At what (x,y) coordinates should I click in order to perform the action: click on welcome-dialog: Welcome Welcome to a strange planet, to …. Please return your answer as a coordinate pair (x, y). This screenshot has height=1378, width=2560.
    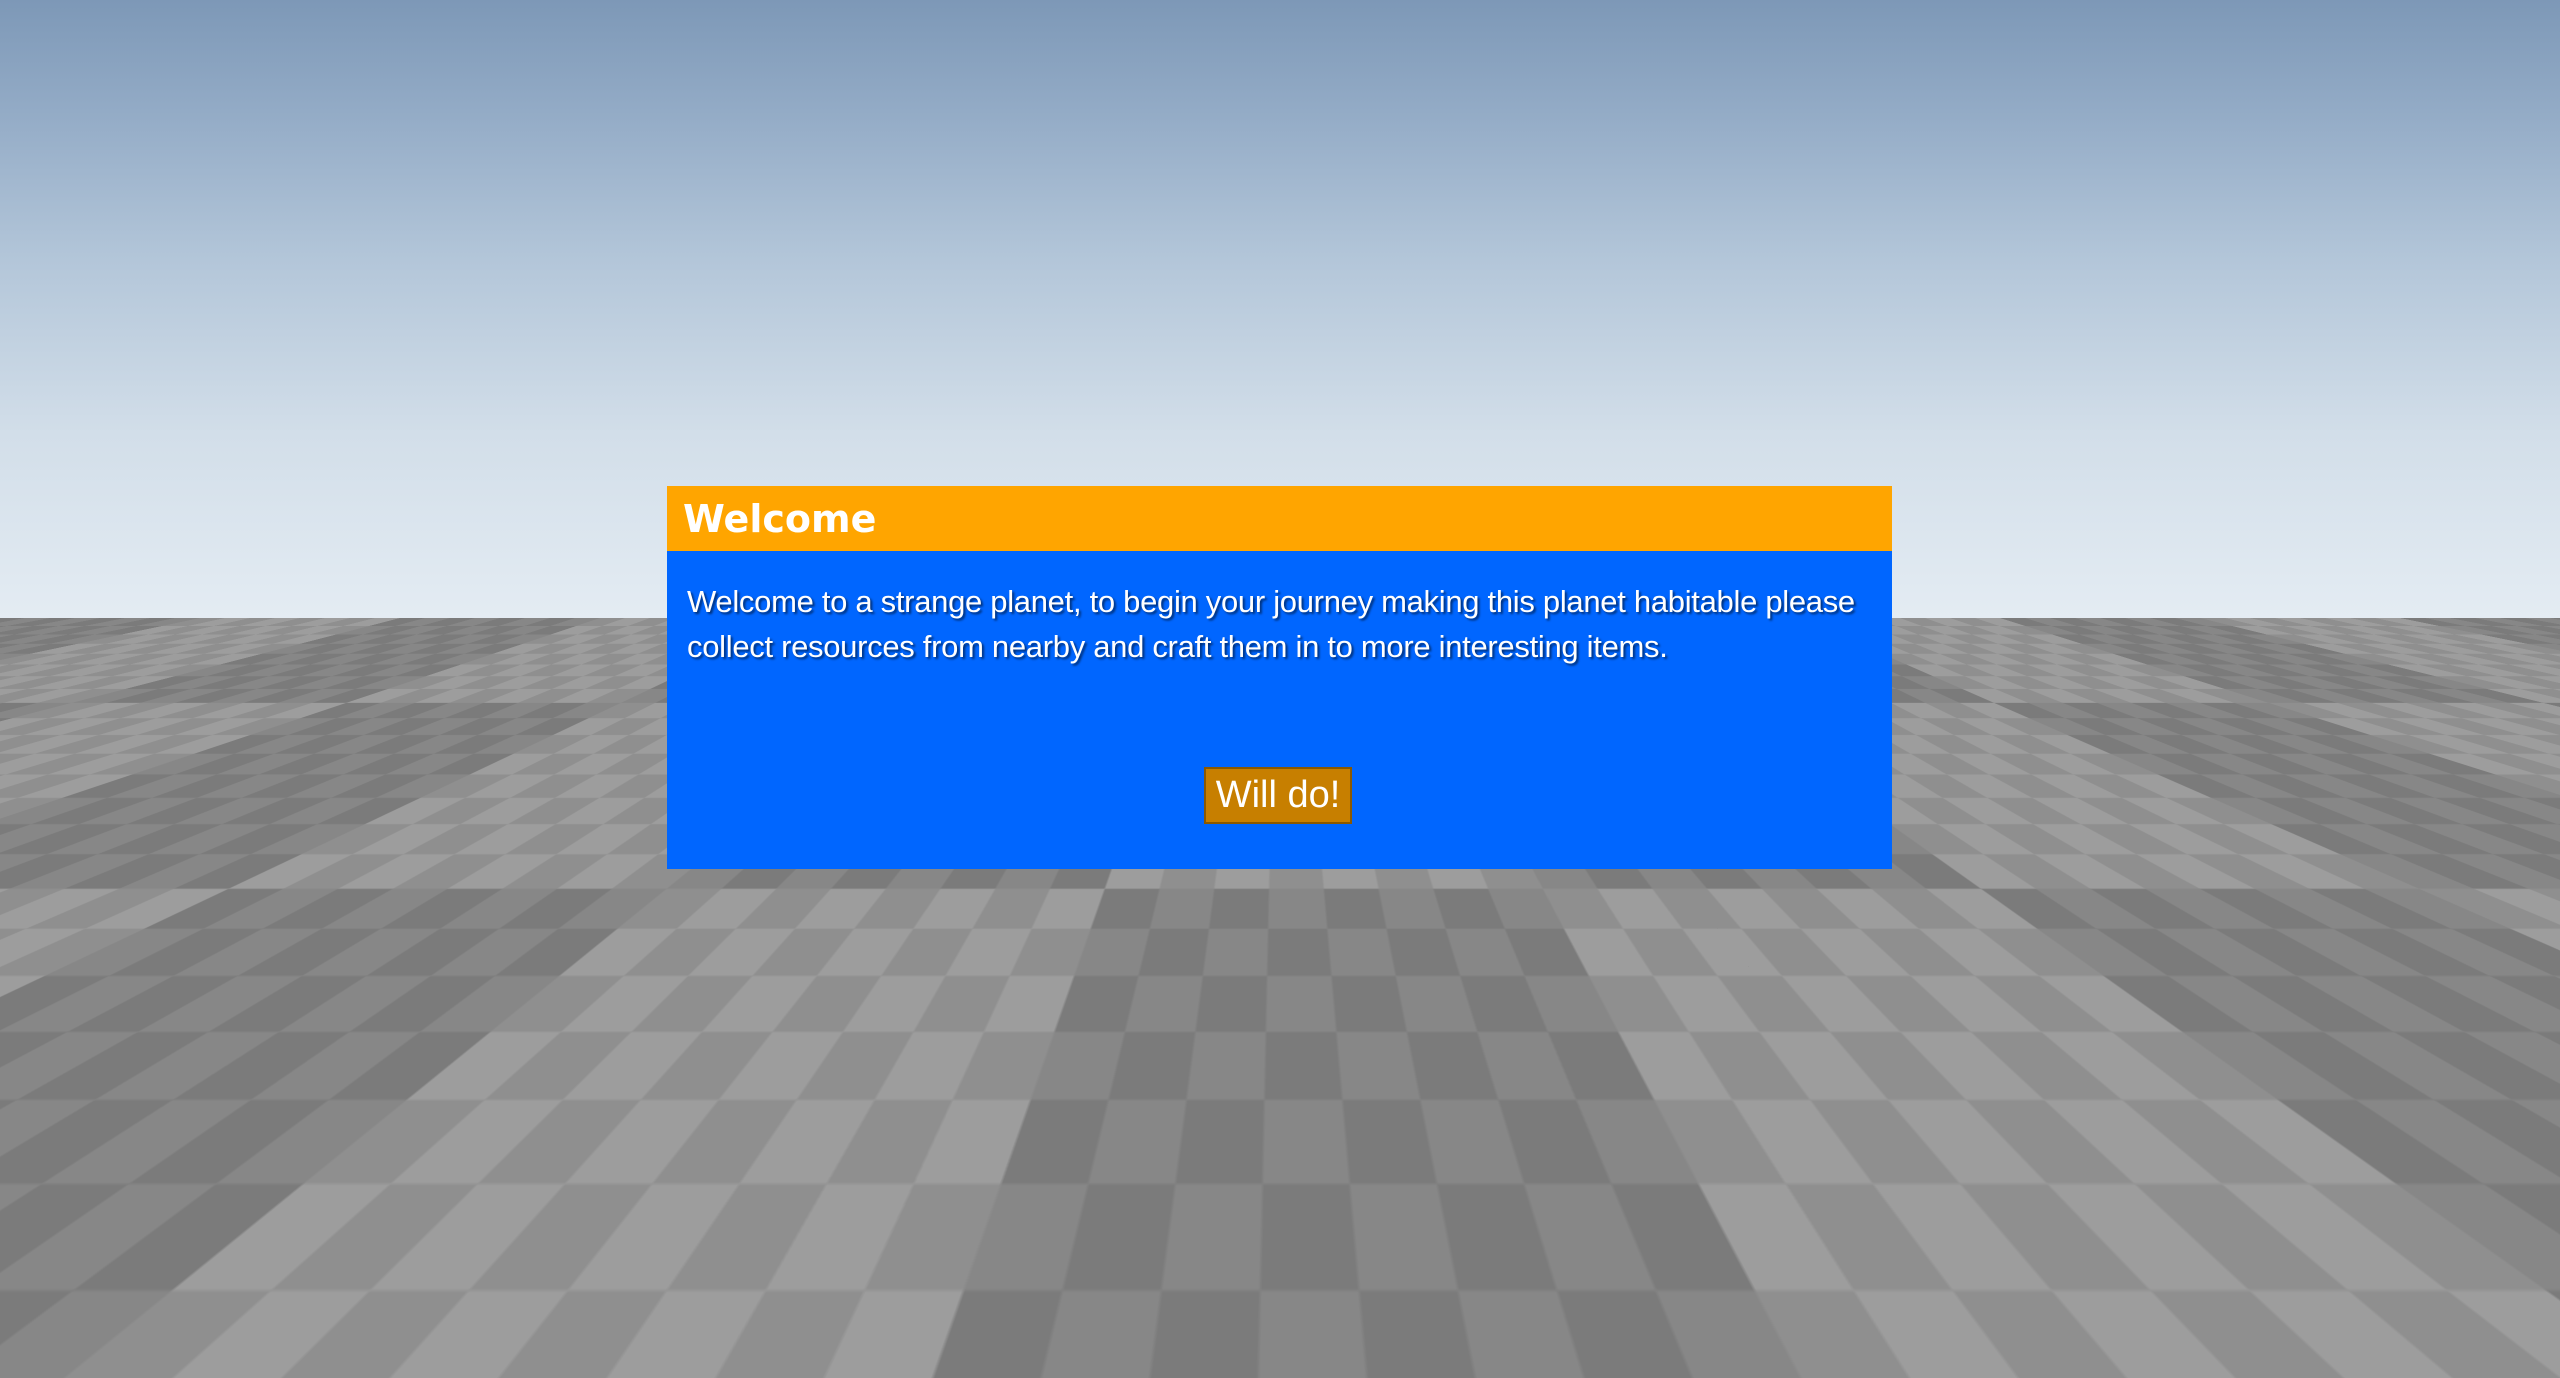
    Looking at the image, I should click on (1279, 677).